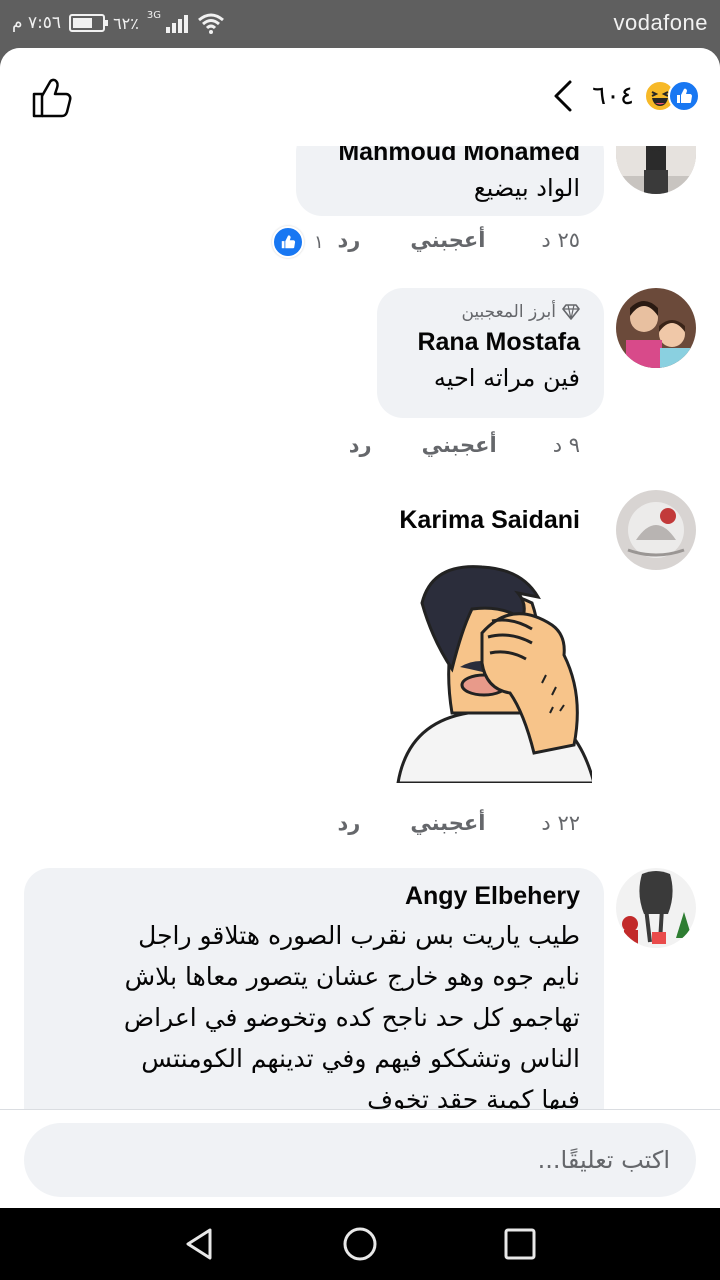 The height and width of the screenshot is (1280, 720). What do you see at coordinates (450, 156) in the screenshot?
I see `comment-author: Mahmoud Mohamed` at bounding box center [450, 156].